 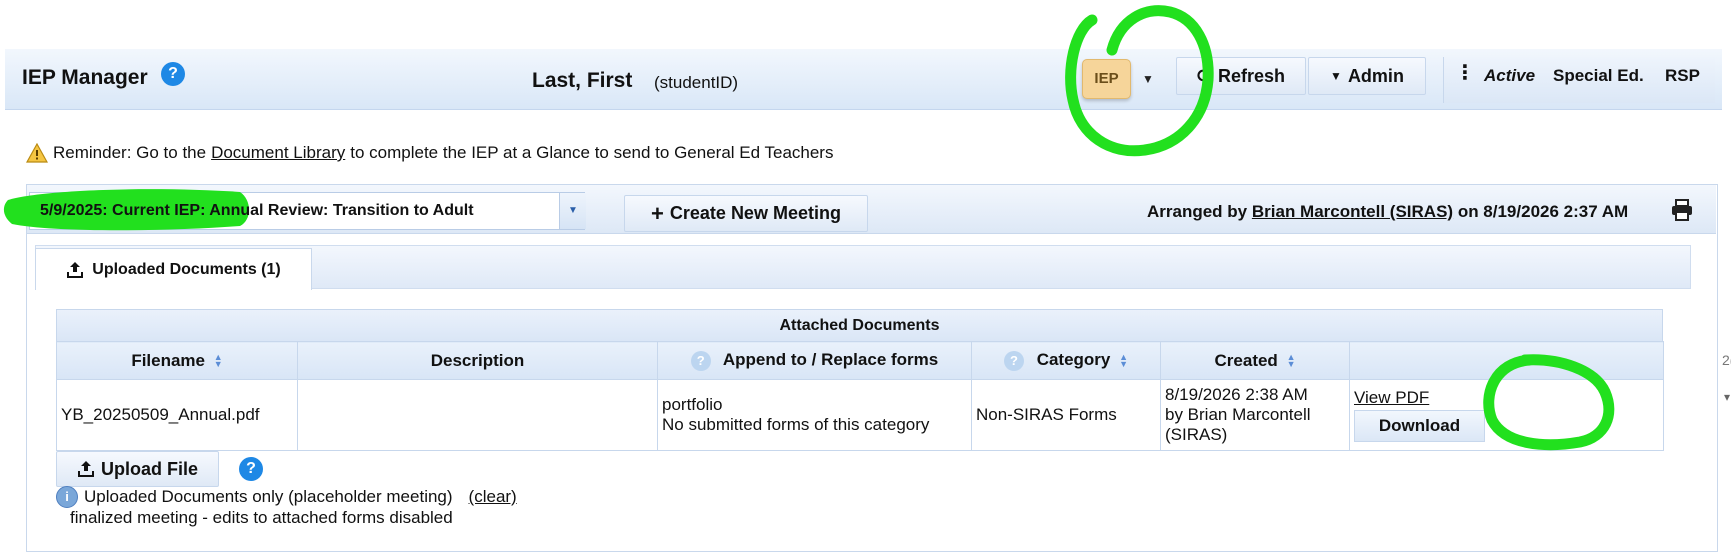 I want to click on status-rsp: RSP, so click(x=1682, y=75).